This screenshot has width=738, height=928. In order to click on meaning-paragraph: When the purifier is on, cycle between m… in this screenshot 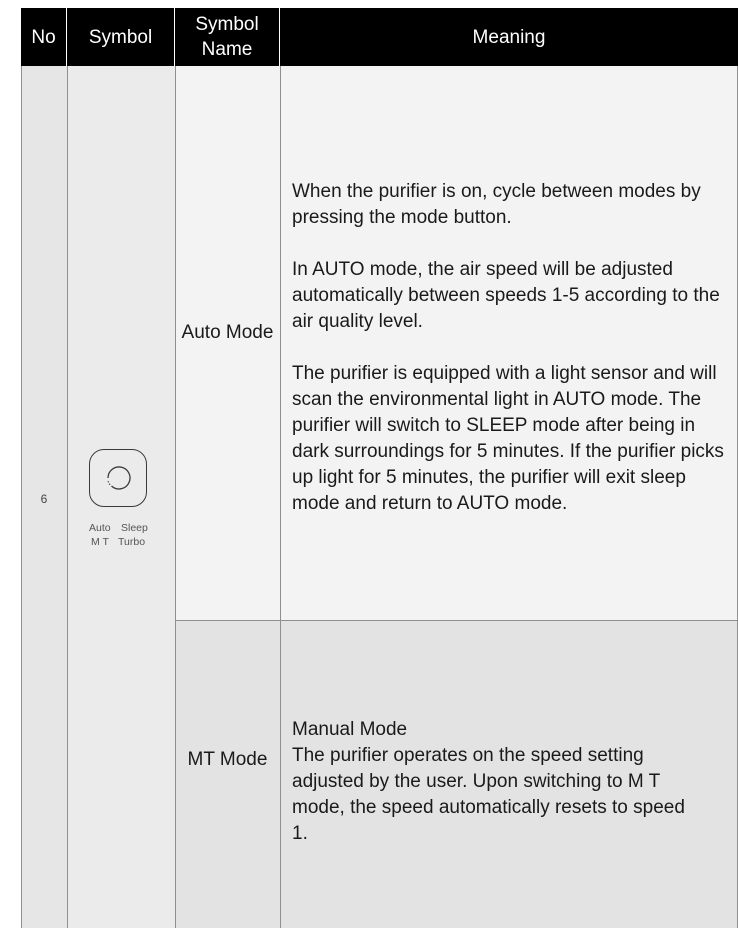, I will do `click(496, 204)`.